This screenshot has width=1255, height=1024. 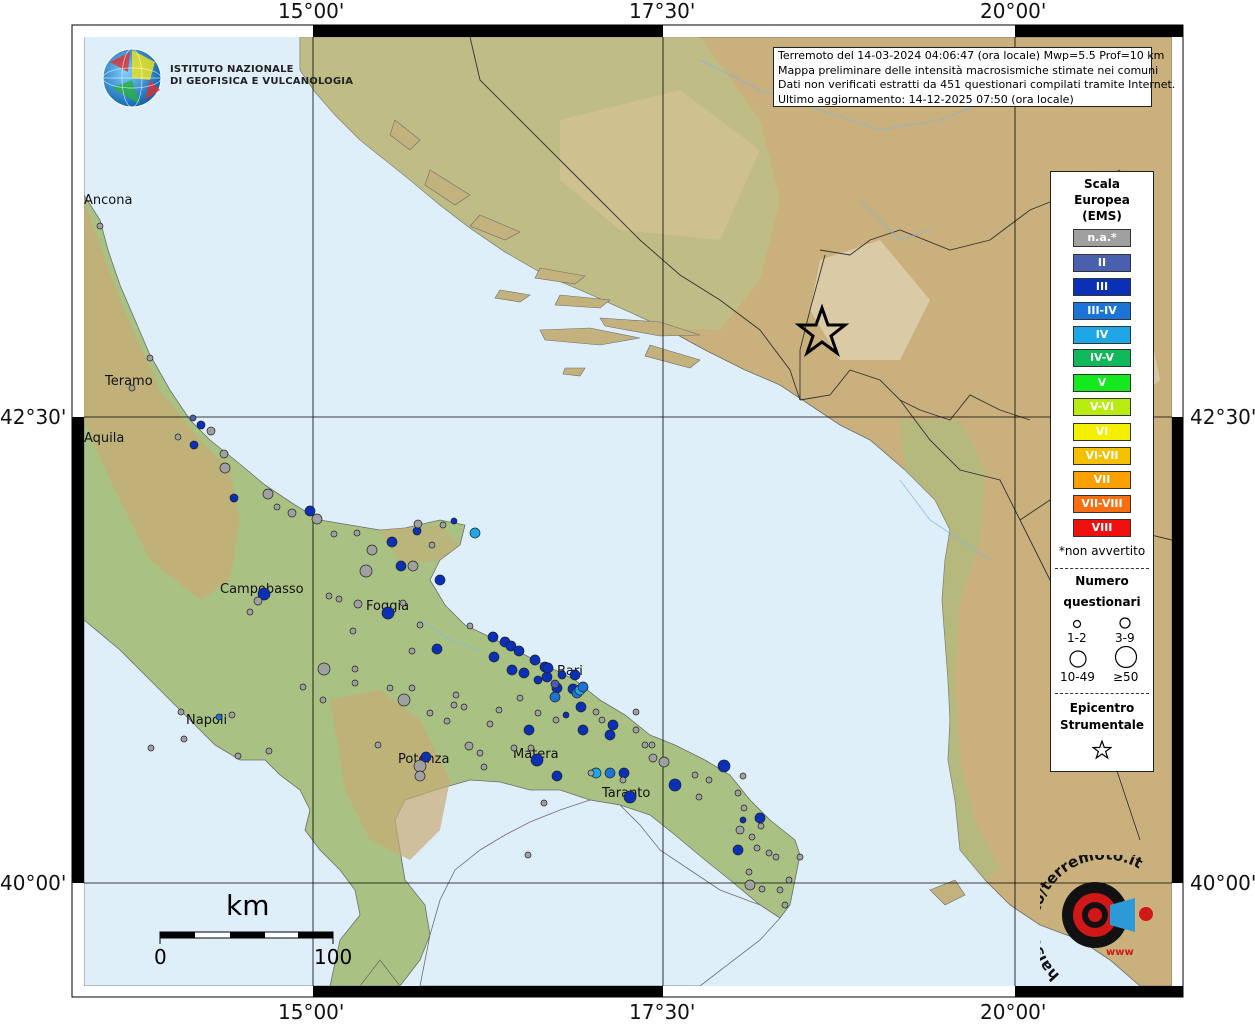 What do you see at coordinates (1102, 581) in the screenshot?
I see `legend-questionnaires-line1: Numero` at bounding box center [1102, 581].